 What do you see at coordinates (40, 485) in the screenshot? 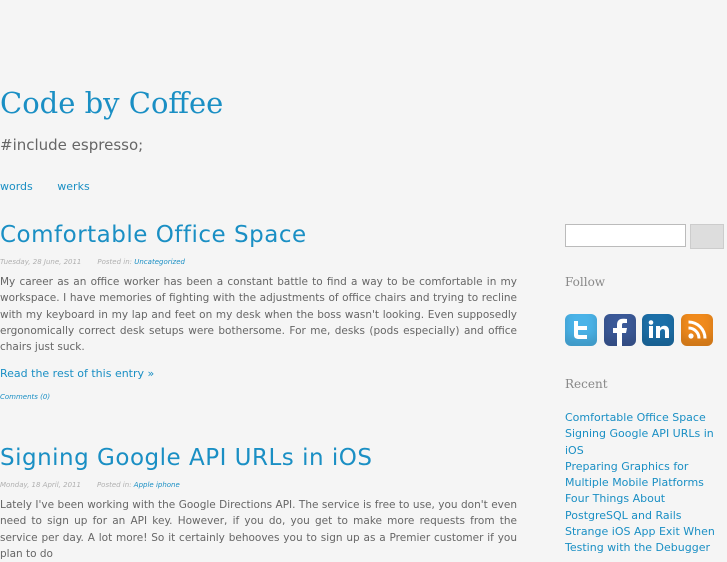
I see `post-date: Monday, 18 April, 2011` at bounding box center [40, 485].